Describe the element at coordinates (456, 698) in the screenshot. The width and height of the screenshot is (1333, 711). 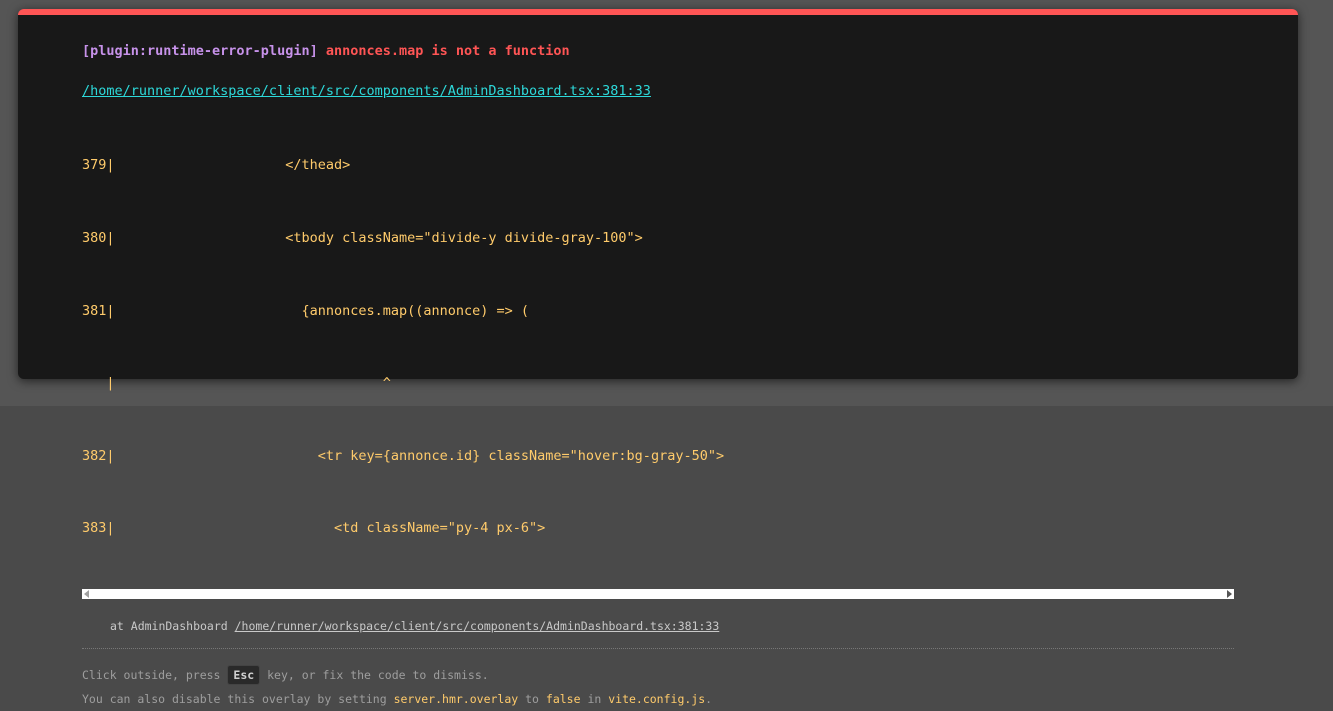
I see `hmr-setting: server.hmr.overlay` at that location.